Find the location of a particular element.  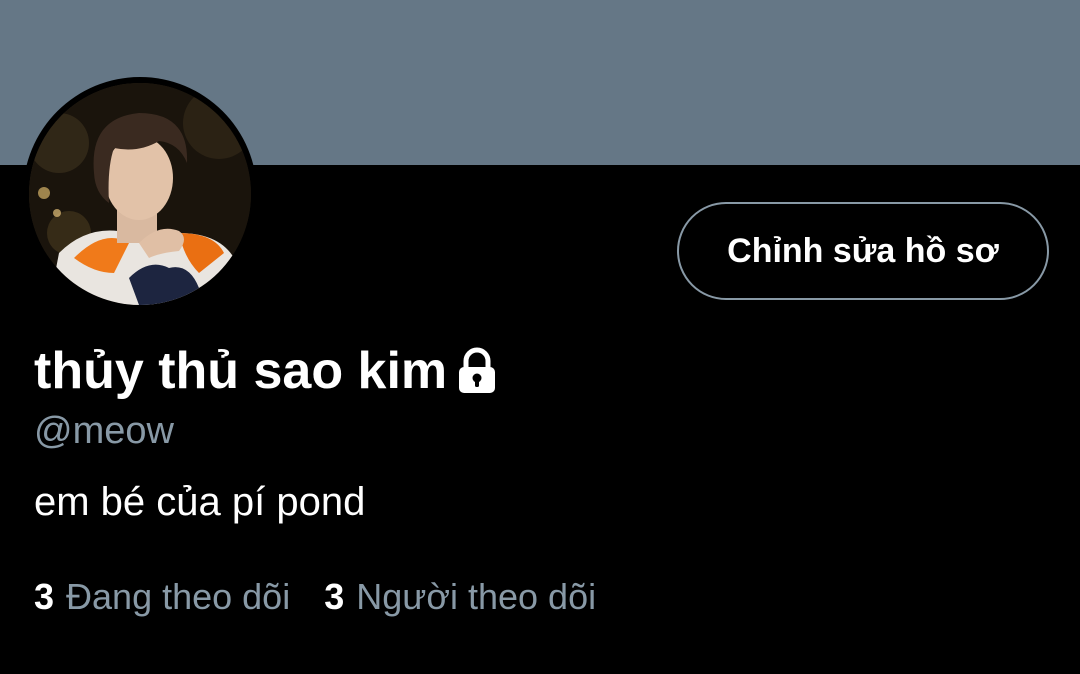

followers-label: Người theo dõi is located at coordinates (476, 596).